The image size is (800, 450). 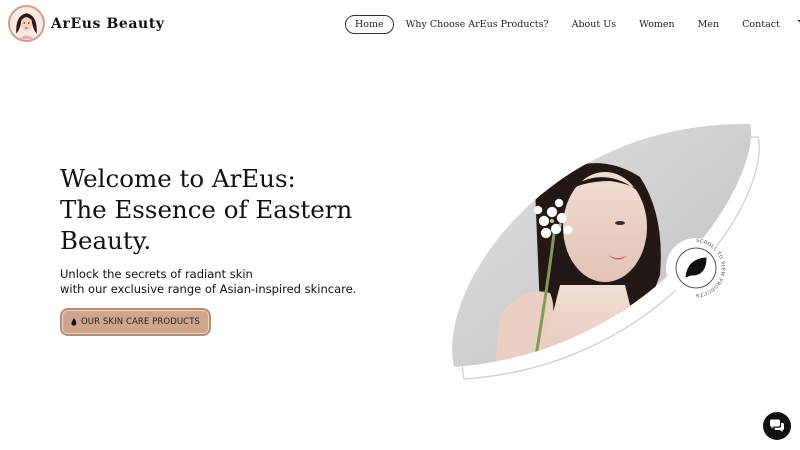 What do you see at coordinates (140, 322) in the screenshot?
I see `skin-care-products-label: OUR SKIN CARE PRODUCTS` at bounding box center [140, 322].